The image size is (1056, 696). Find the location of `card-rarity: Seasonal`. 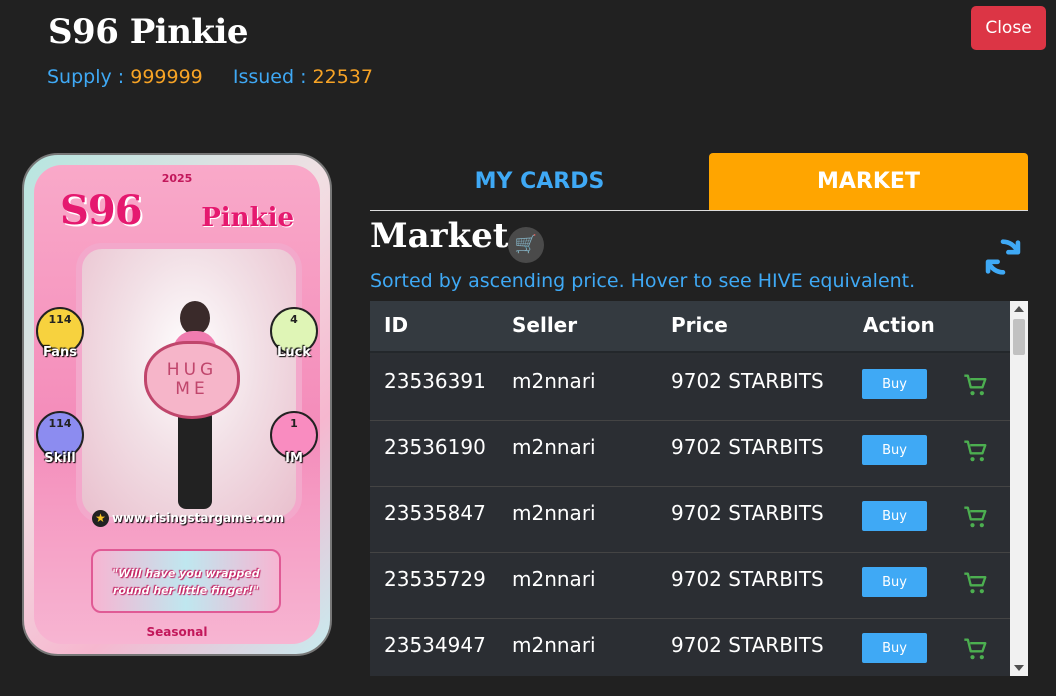

card-rarity: Seasonal is located at coordinates (177, 632).